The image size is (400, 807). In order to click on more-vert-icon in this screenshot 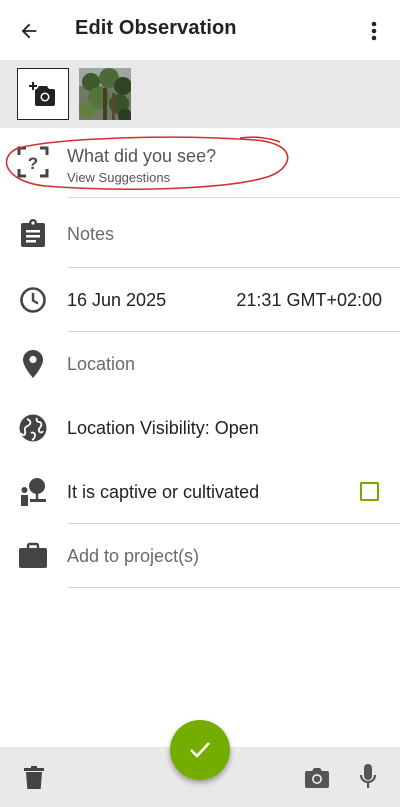, I will do `click(374, 31)`.